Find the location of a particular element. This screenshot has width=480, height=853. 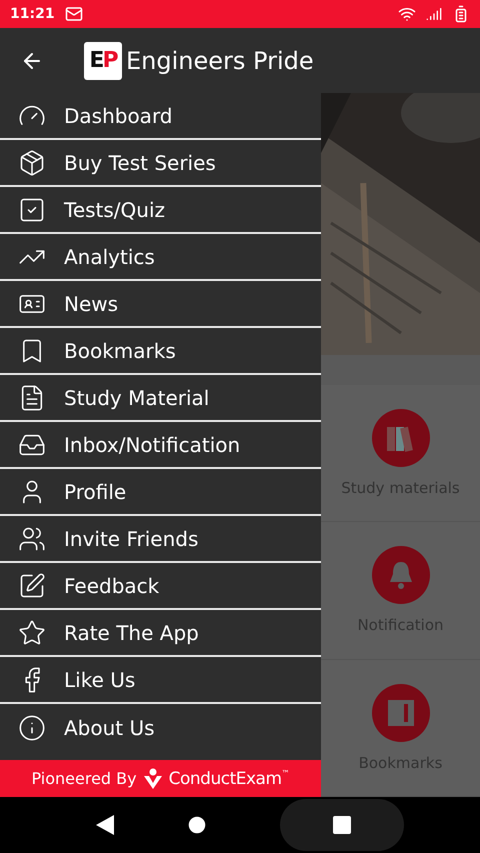

status-time: 11:21 is located at coordinates (32, 14).